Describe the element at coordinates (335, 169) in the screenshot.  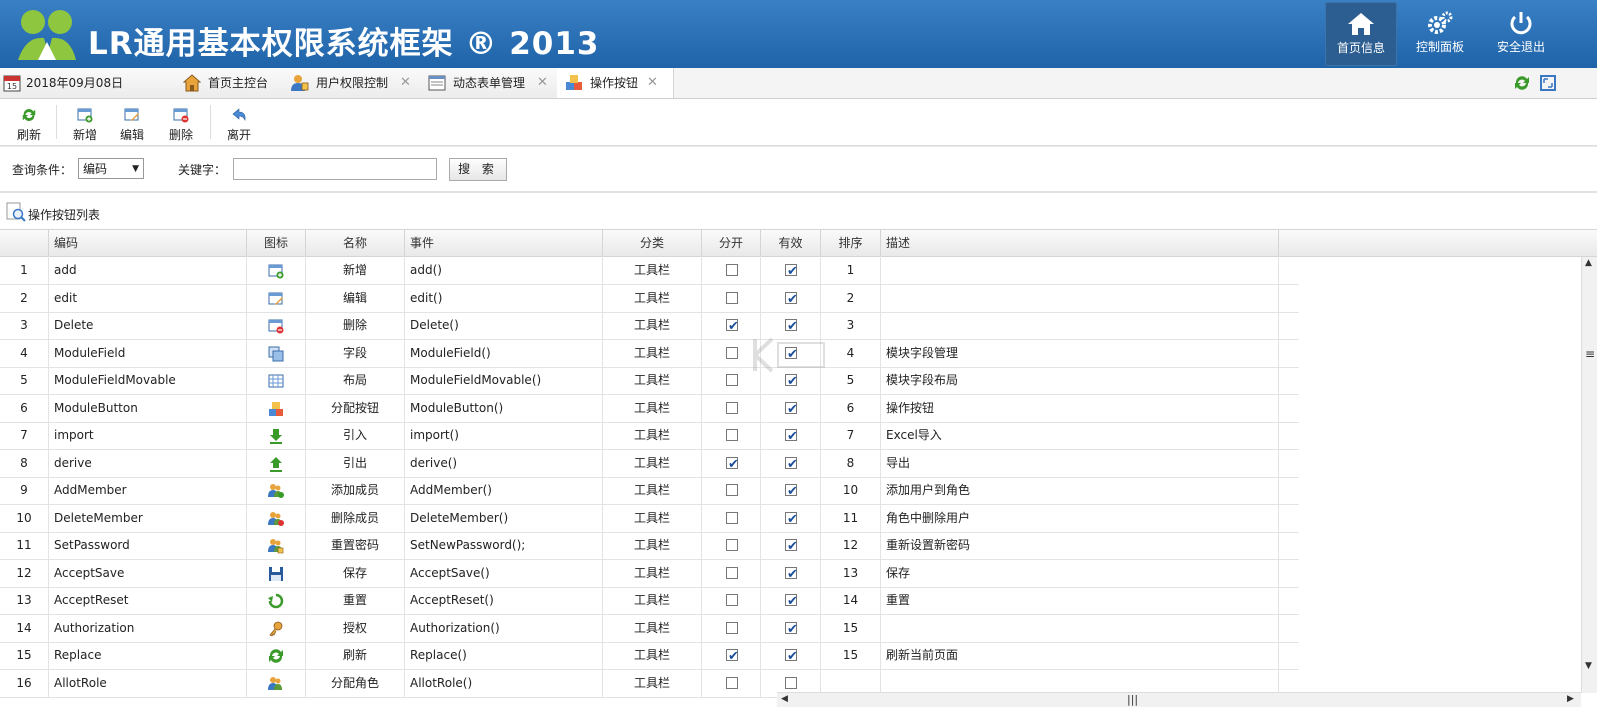
I see `keyword-input` at that location.